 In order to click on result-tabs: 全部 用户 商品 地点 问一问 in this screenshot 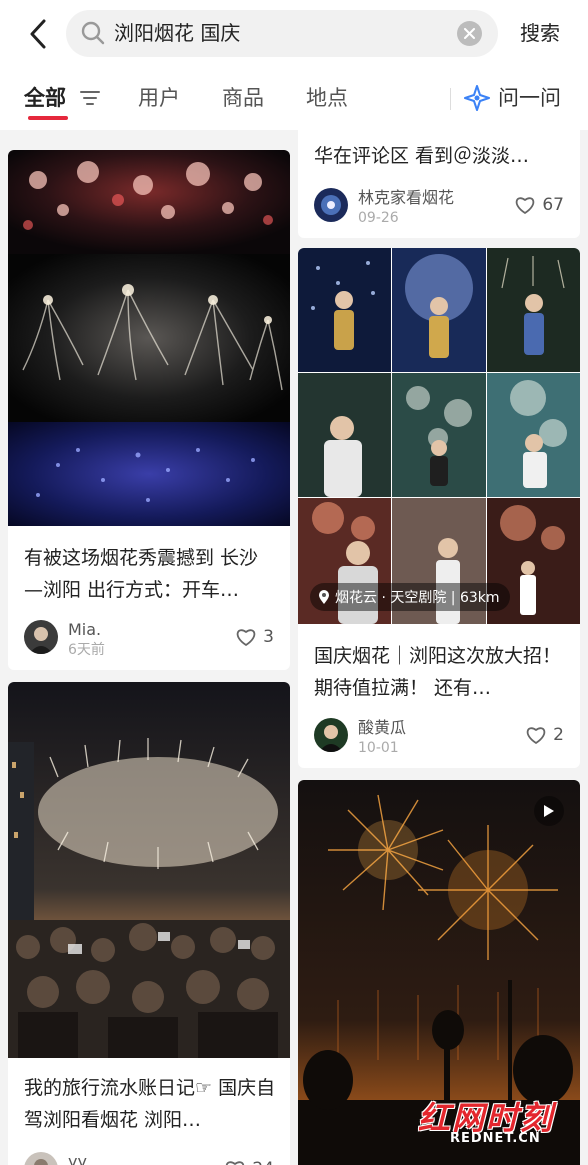, I will do `click(294, 100)`.